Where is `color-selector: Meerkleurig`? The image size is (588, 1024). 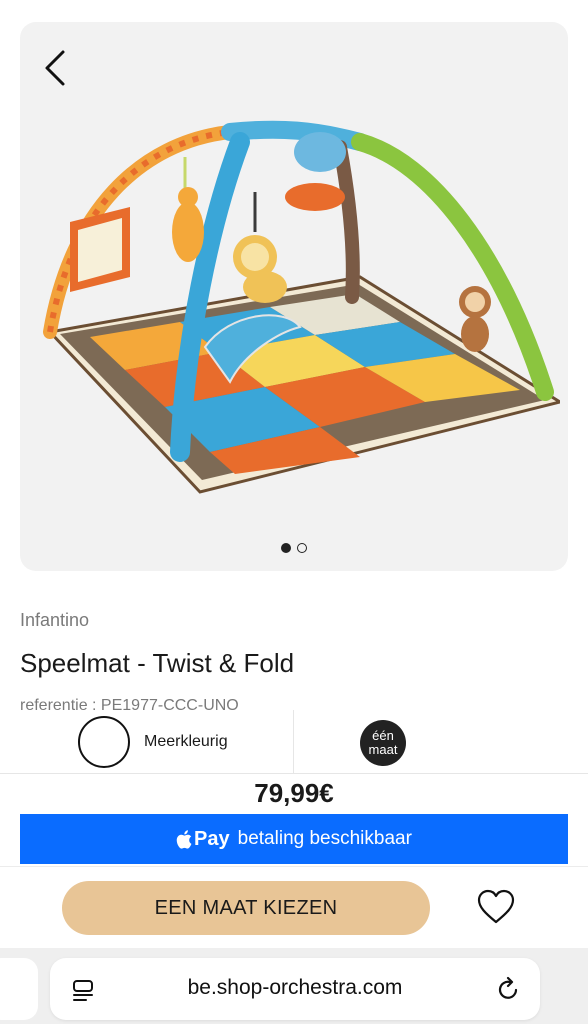
color-selector: Meerkleurig is located at coordinates (146, 742).